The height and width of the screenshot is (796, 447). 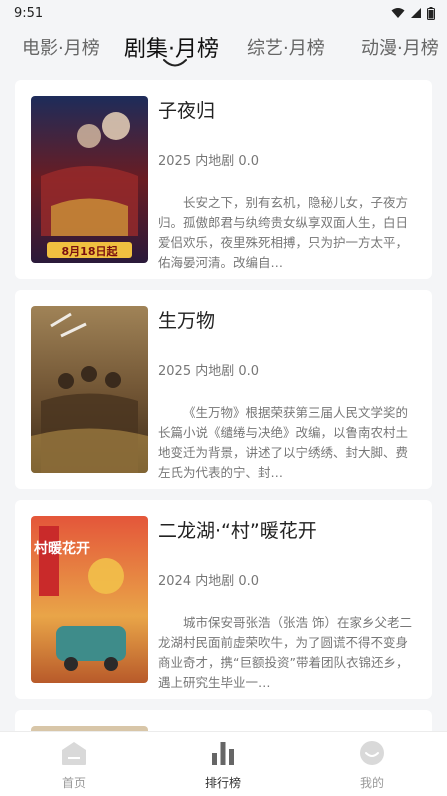 I want to click on nav-home-label: 首页, so click(x=73, y=783).